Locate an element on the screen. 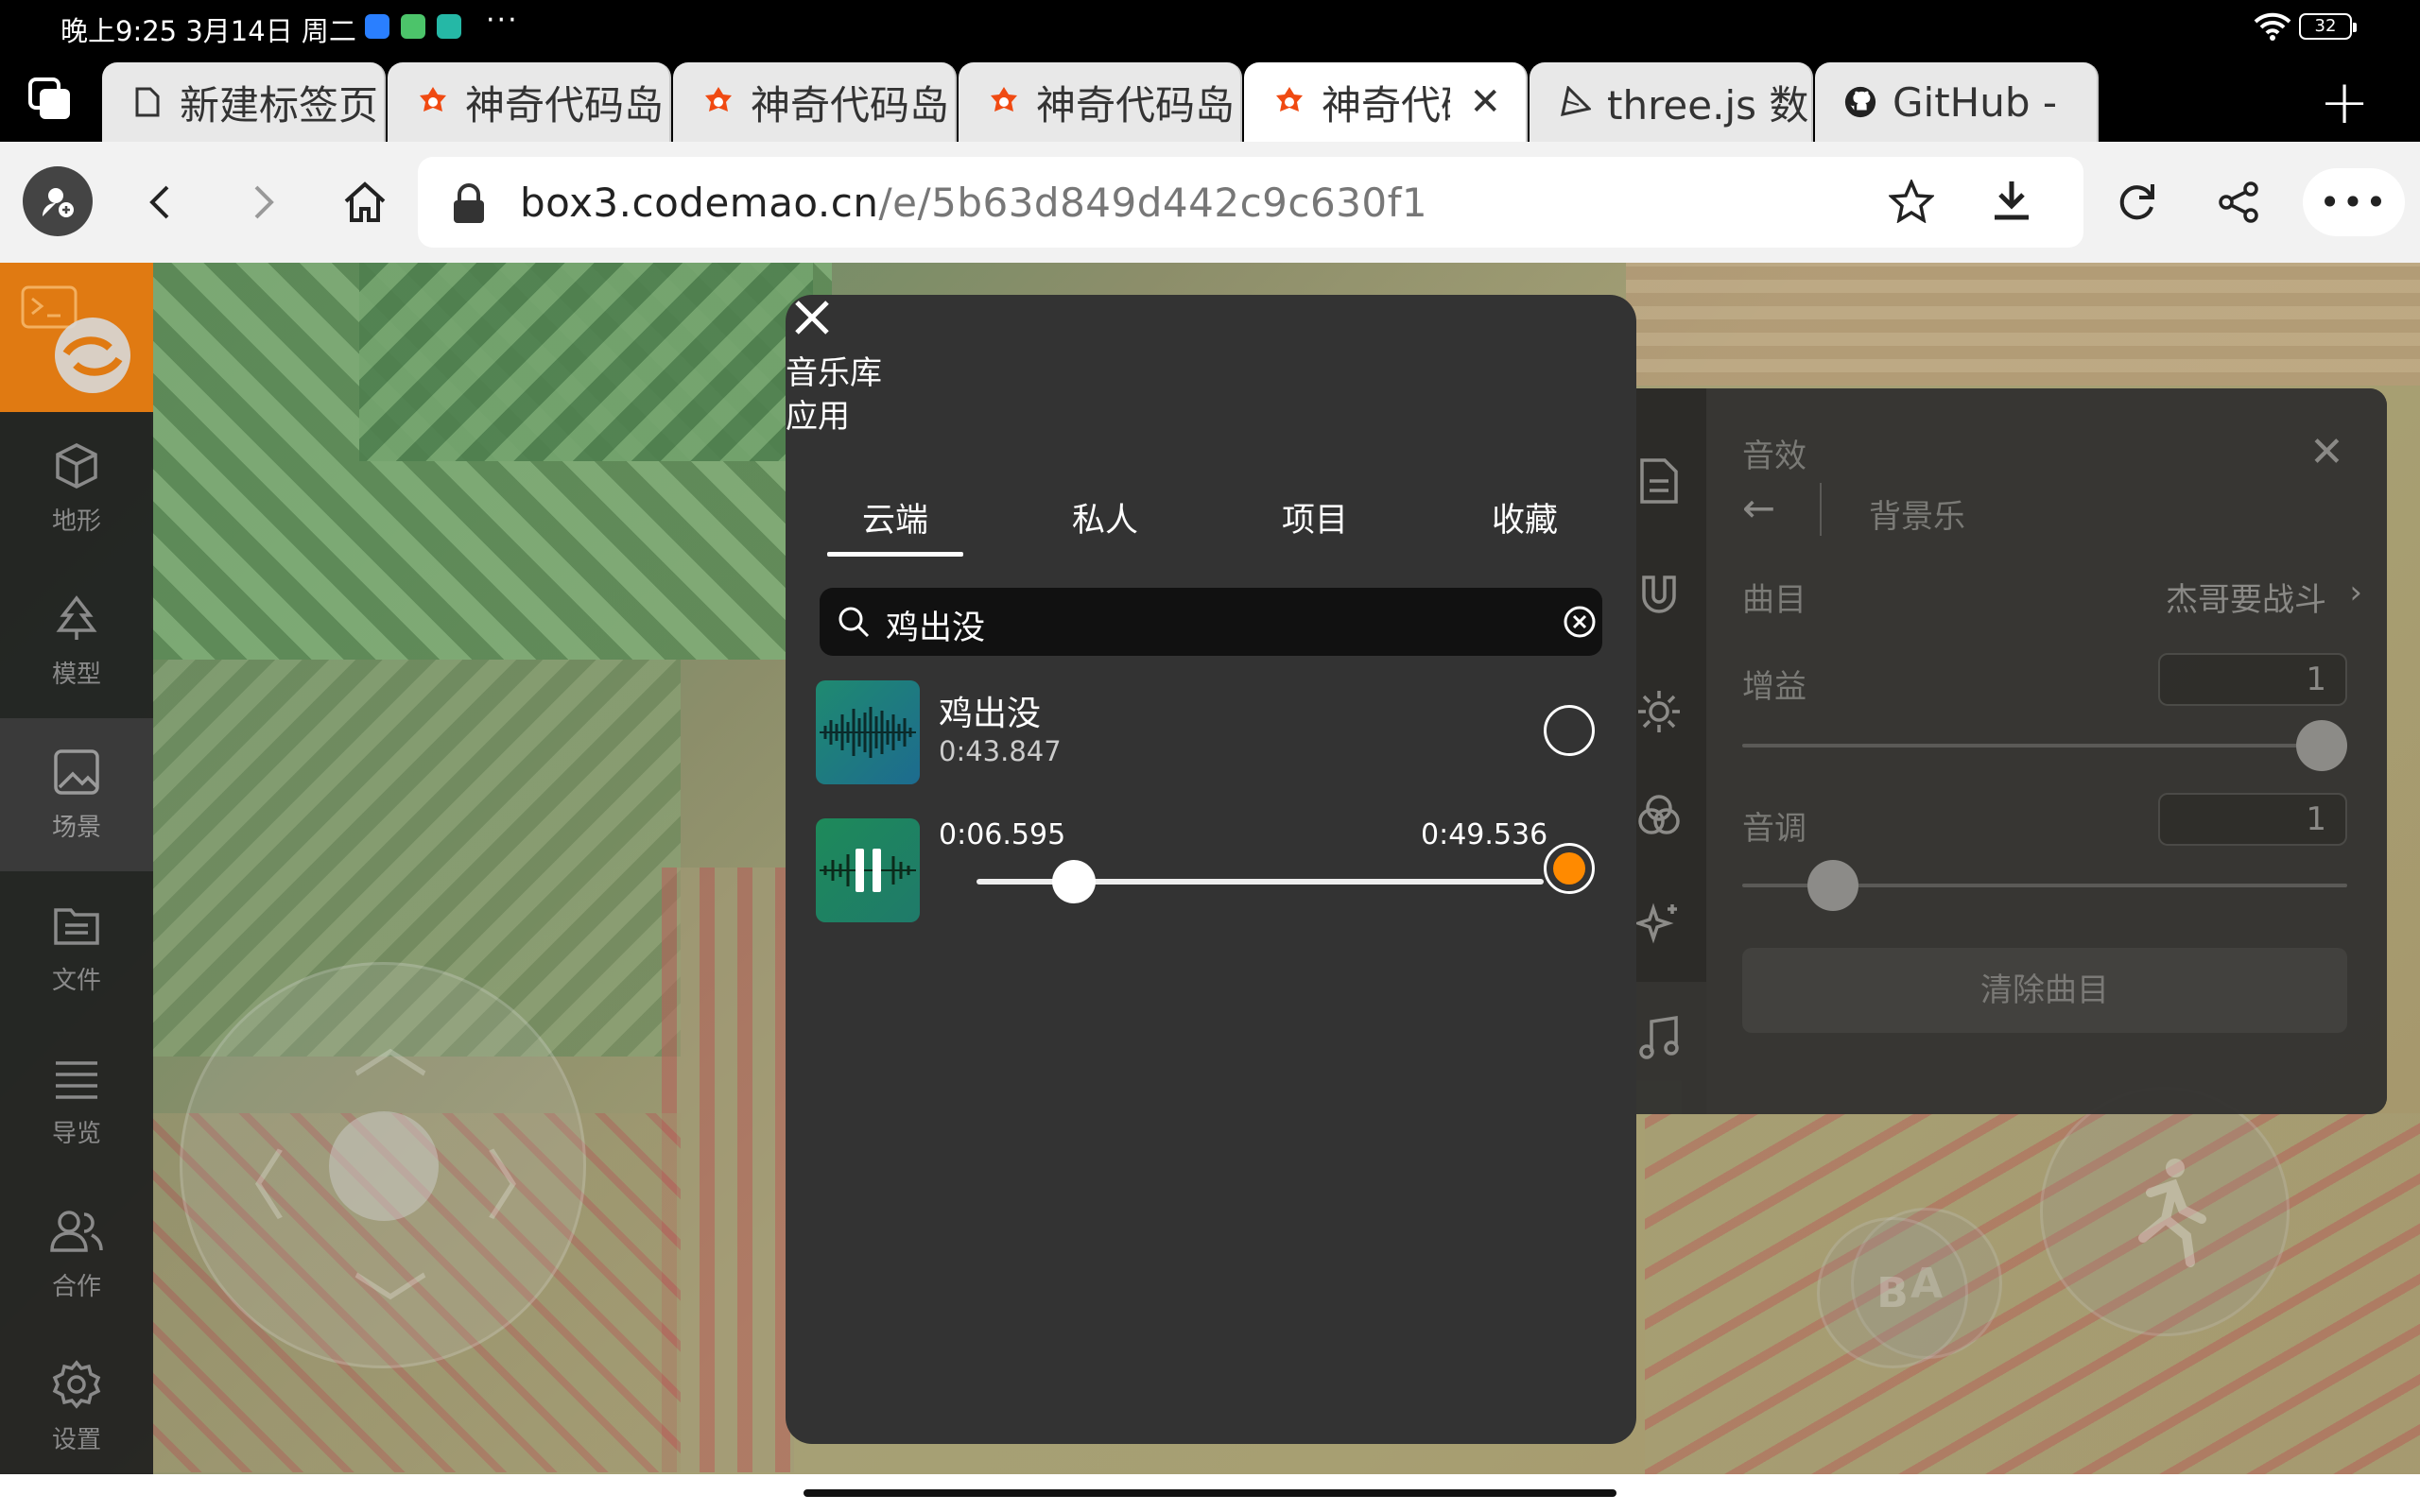 This screenshot has width=2420, height=1512. github-icon is located at coordinates (1860, 102).